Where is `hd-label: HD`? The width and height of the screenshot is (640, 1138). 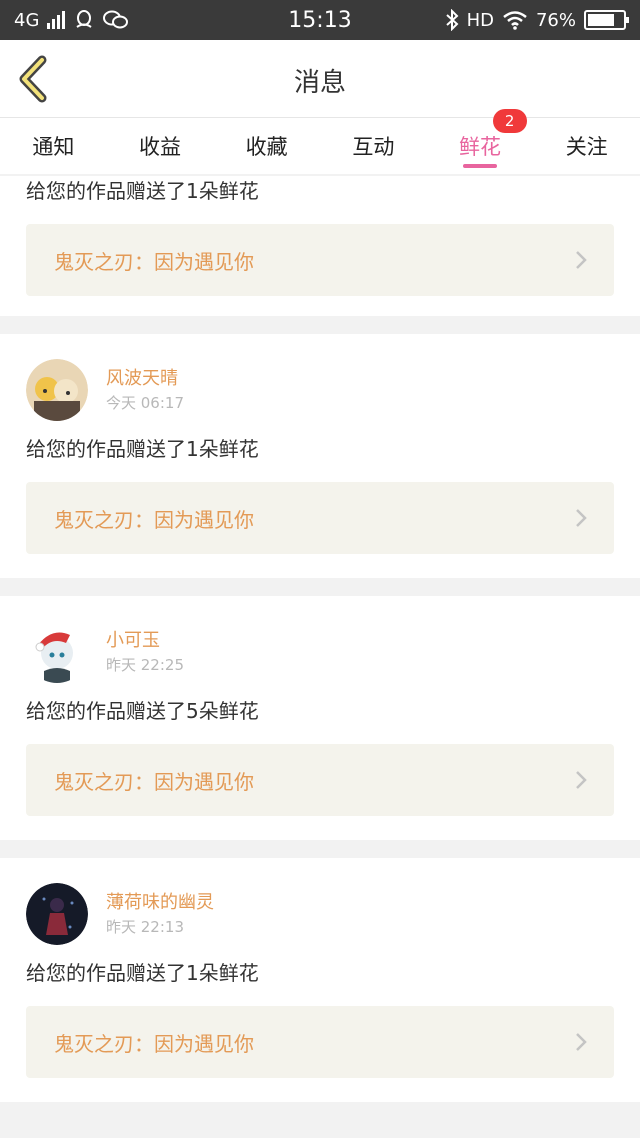 hd-label: HD is located at coordinates (480, 20).